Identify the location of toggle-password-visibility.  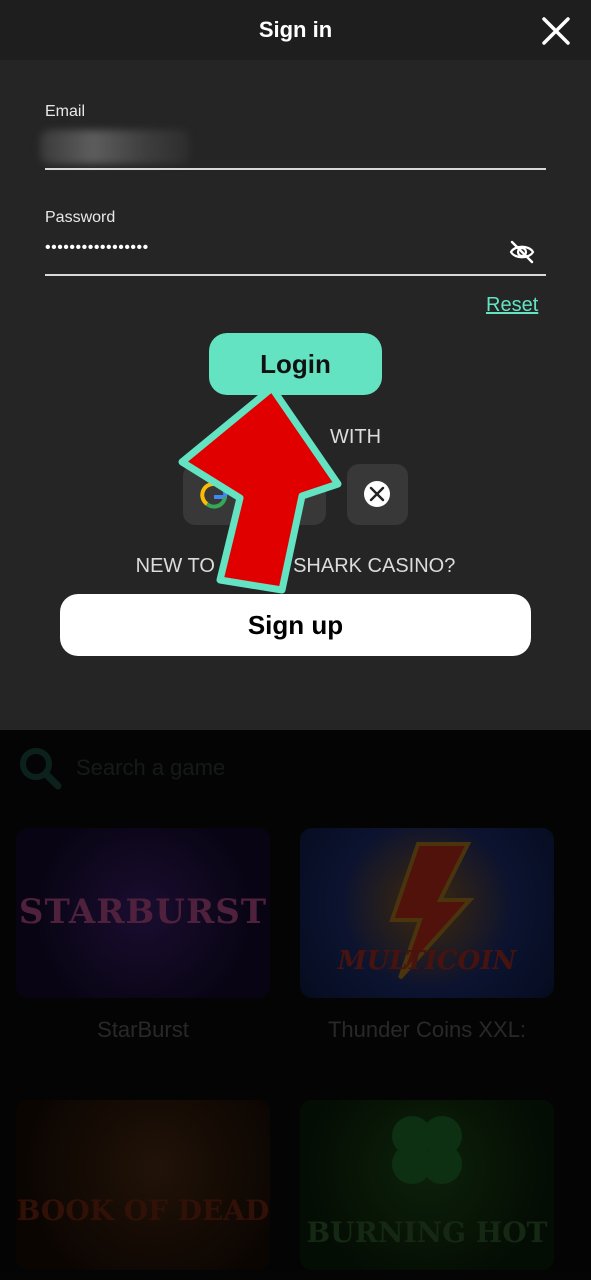
(522, 252).